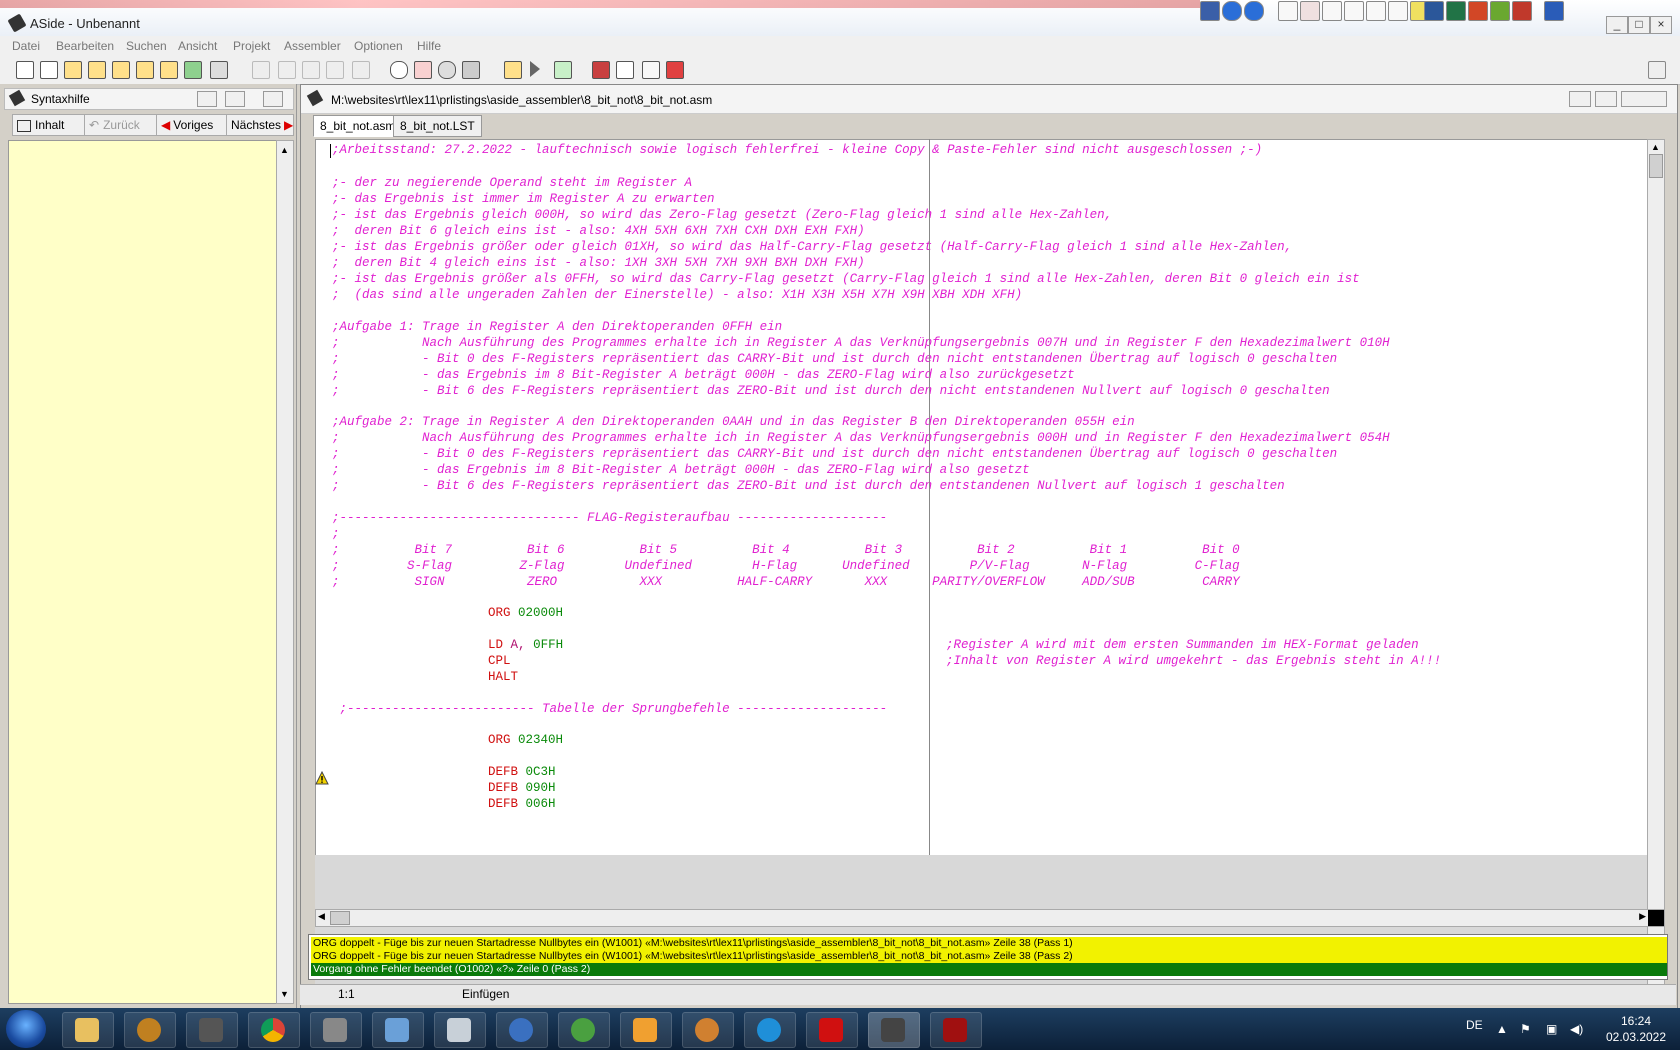  Describe the element at coordinates (284, 994) in the screenshot. I see `scroll-down-icon: ▼` at that location.